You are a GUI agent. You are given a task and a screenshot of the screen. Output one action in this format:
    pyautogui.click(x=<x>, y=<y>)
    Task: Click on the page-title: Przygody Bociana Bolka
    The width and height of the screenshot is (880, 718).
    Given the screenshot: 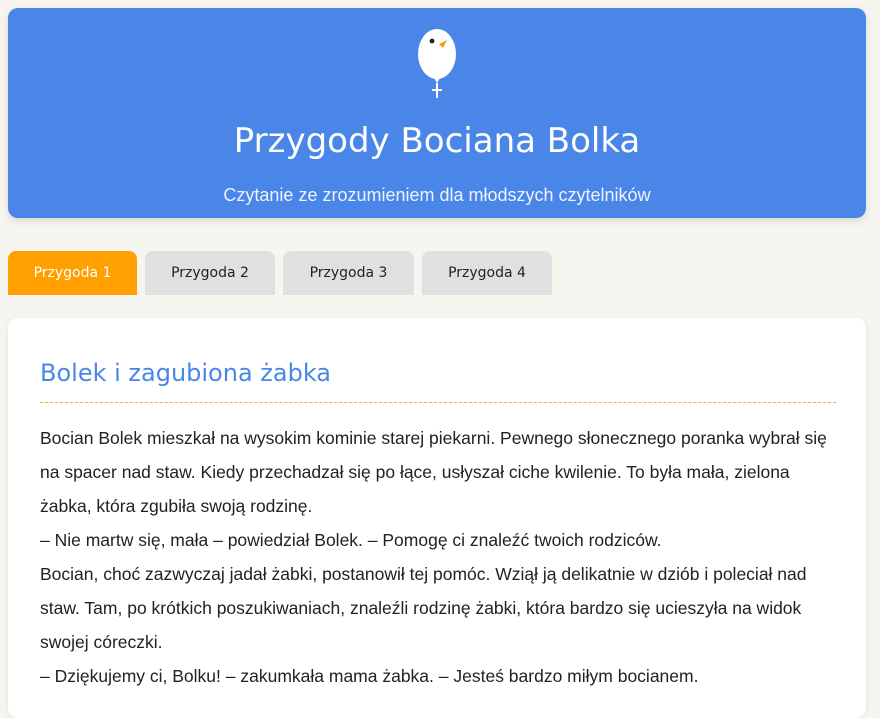 What is the action you would take?
    pyautogui.click(x=437, y=141)
    